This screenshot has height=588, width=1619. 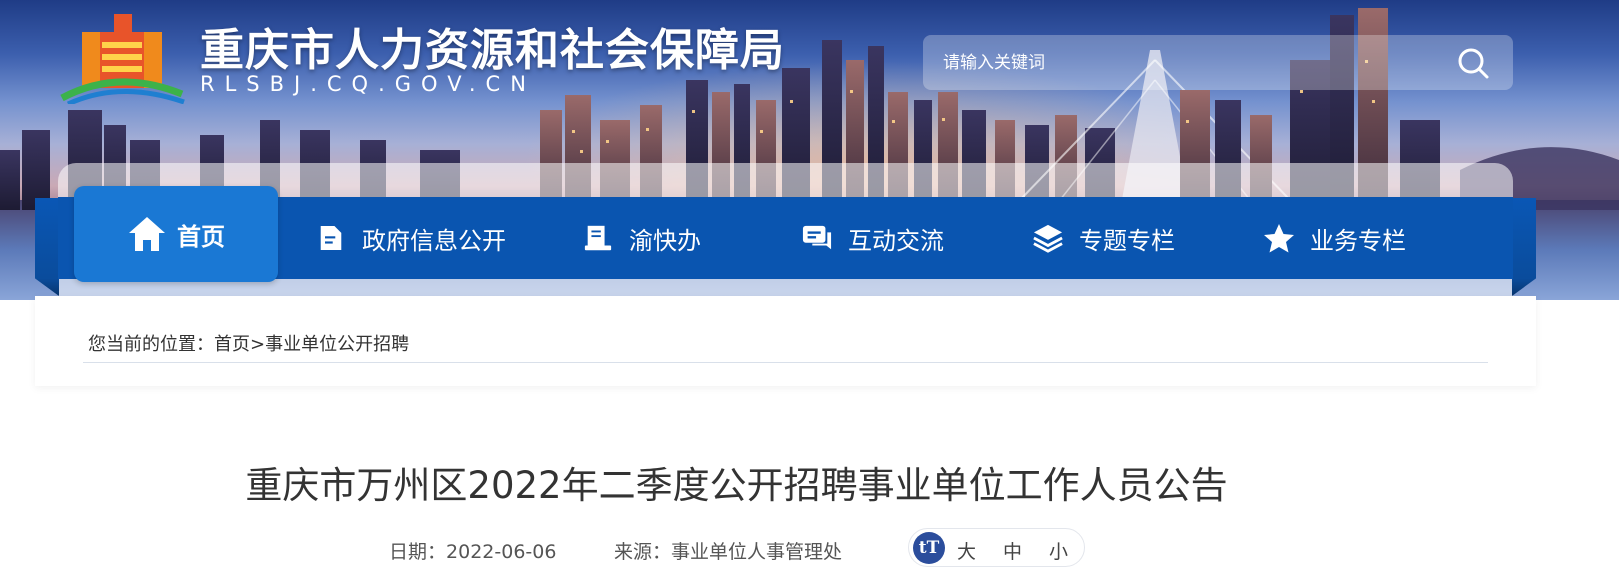 I want to click on bureau-logo, so click(x=122, y=59).